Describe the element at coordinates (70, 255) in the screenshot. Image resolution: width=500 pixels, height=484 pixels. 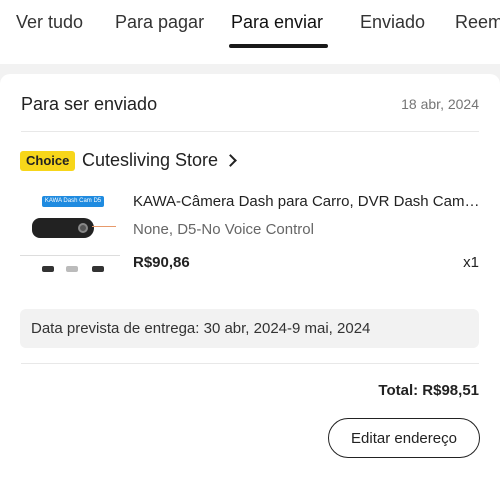
I see `image-divider` at that location.